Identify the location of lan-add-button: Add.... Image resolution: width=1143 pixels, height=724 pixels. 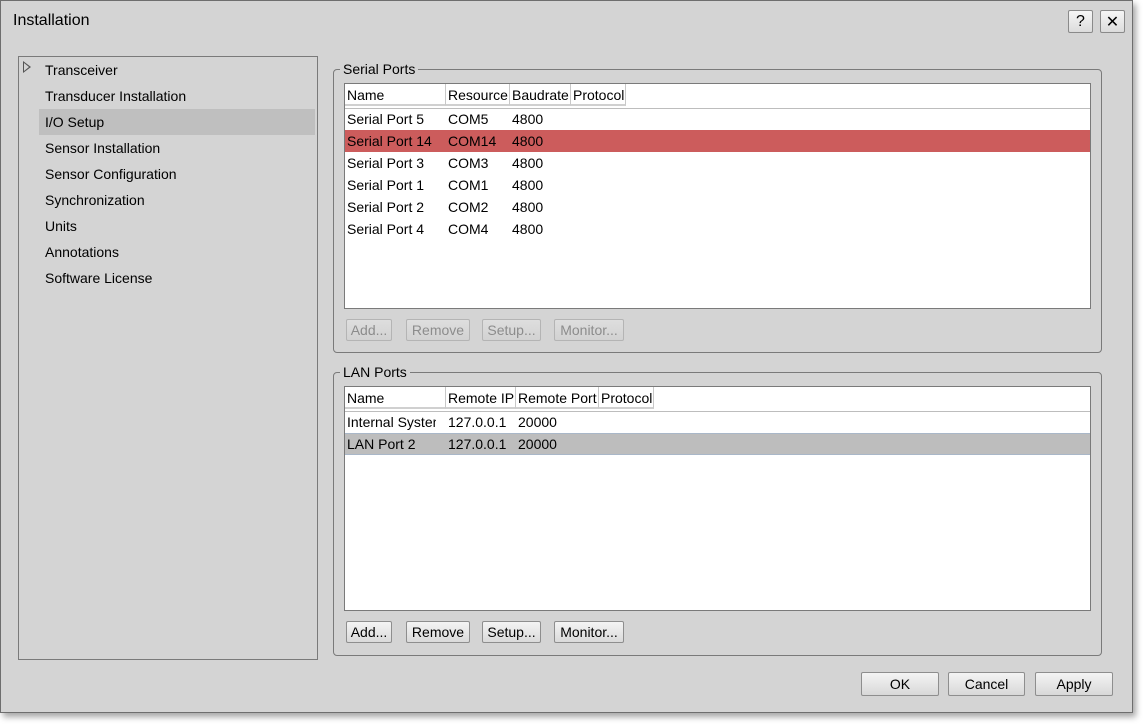
(369, 632).